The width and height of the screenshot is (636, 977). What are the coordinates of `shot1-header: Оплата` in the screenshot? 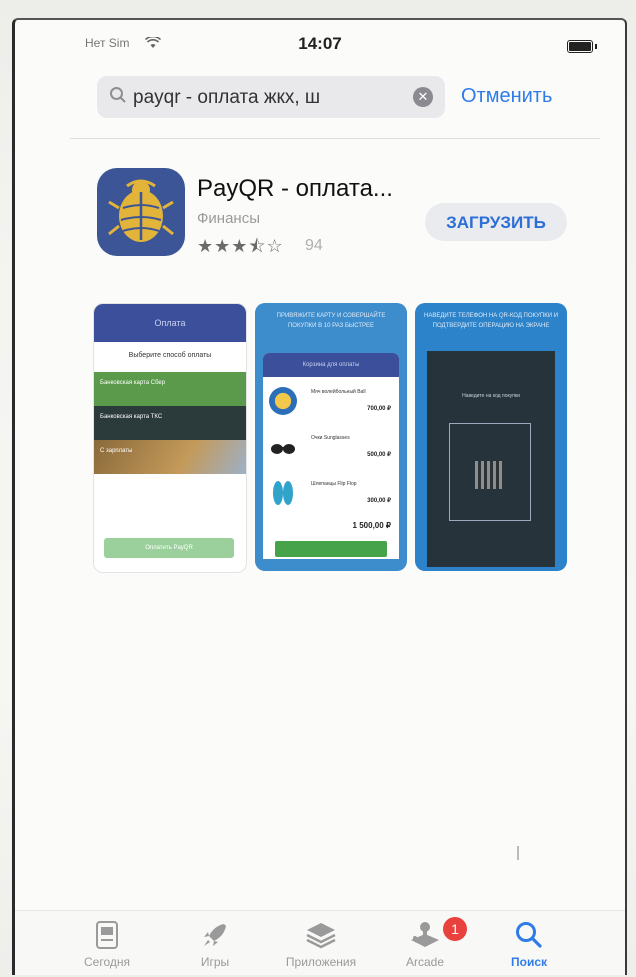 It's located at (170, 323).